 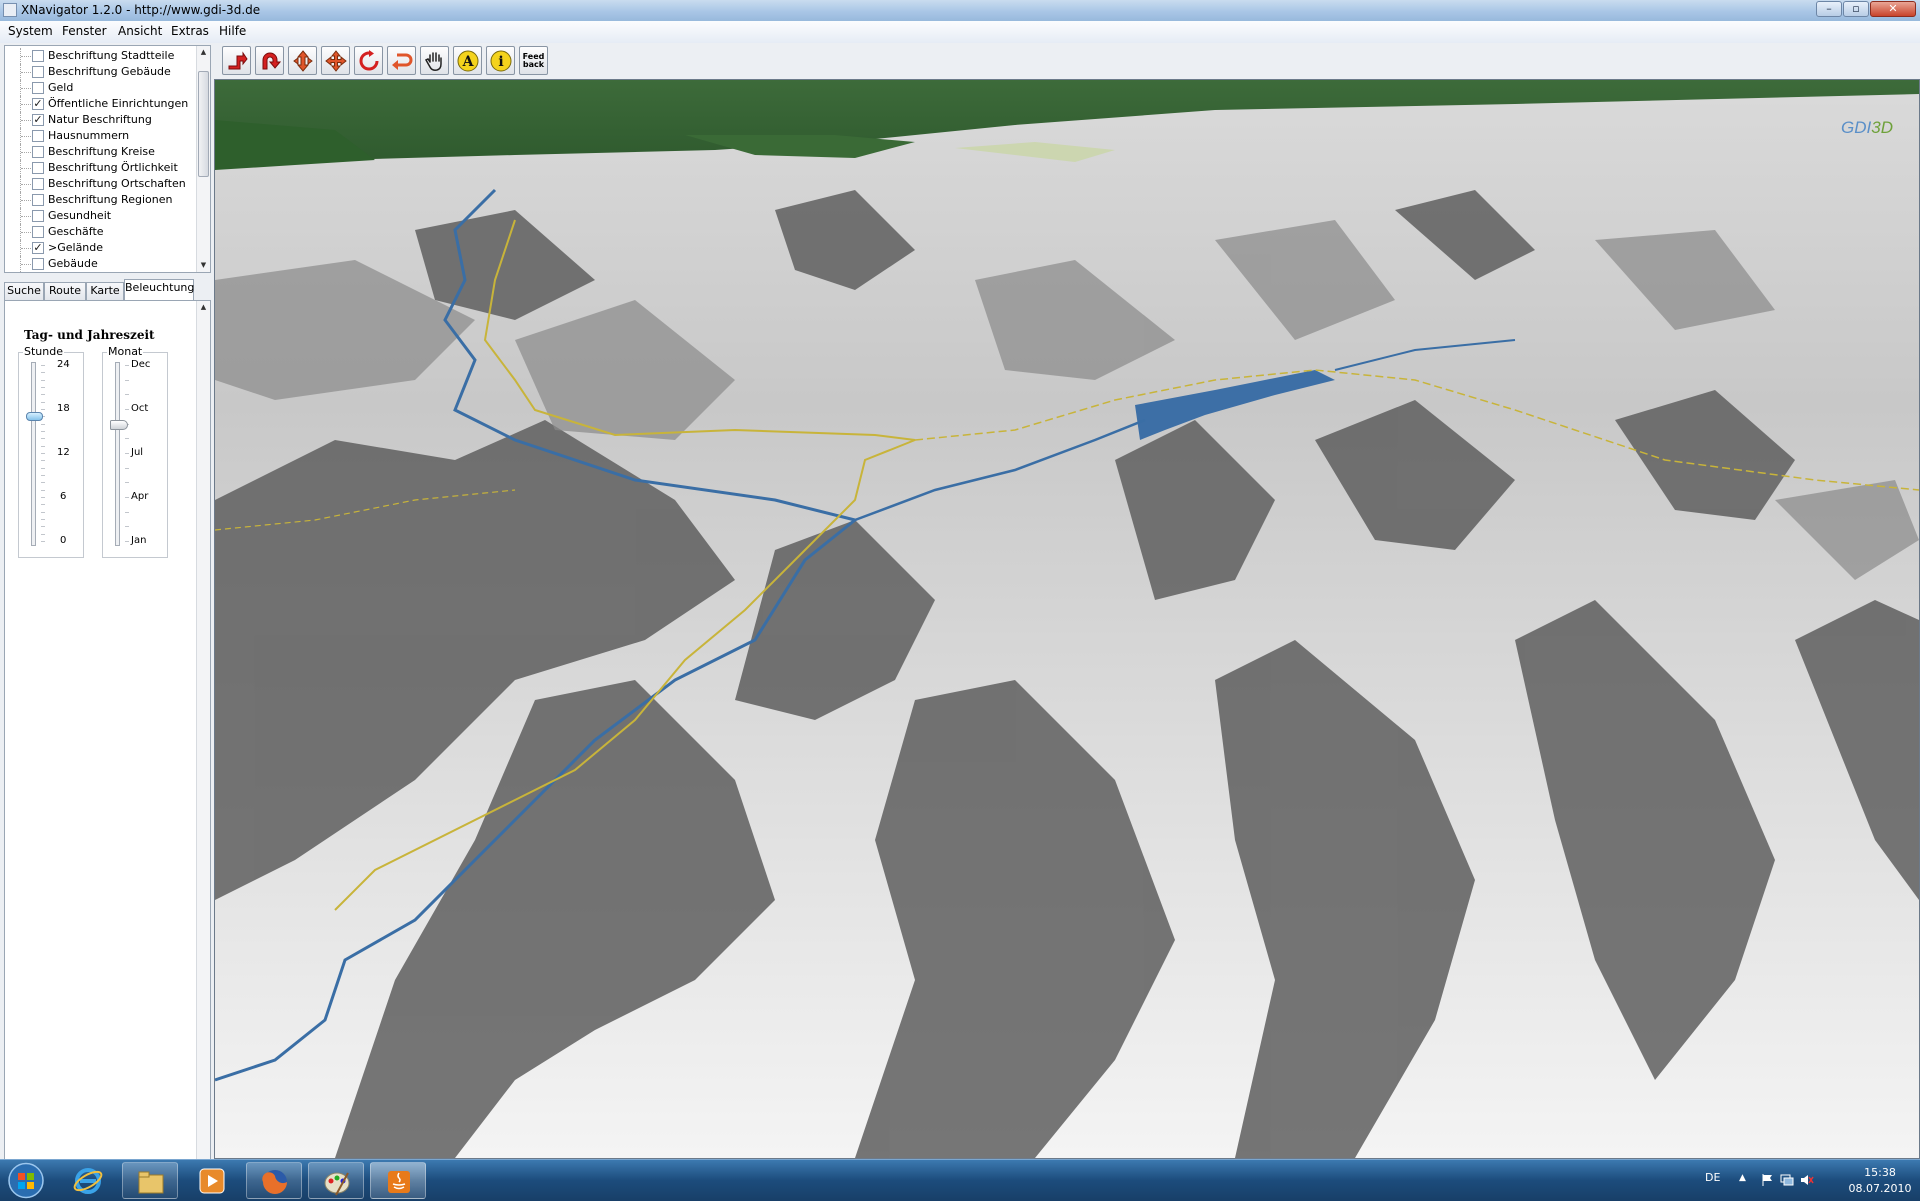 I want to click on layer-row: Beschriftung Kreise, so click(x=100, y=152).